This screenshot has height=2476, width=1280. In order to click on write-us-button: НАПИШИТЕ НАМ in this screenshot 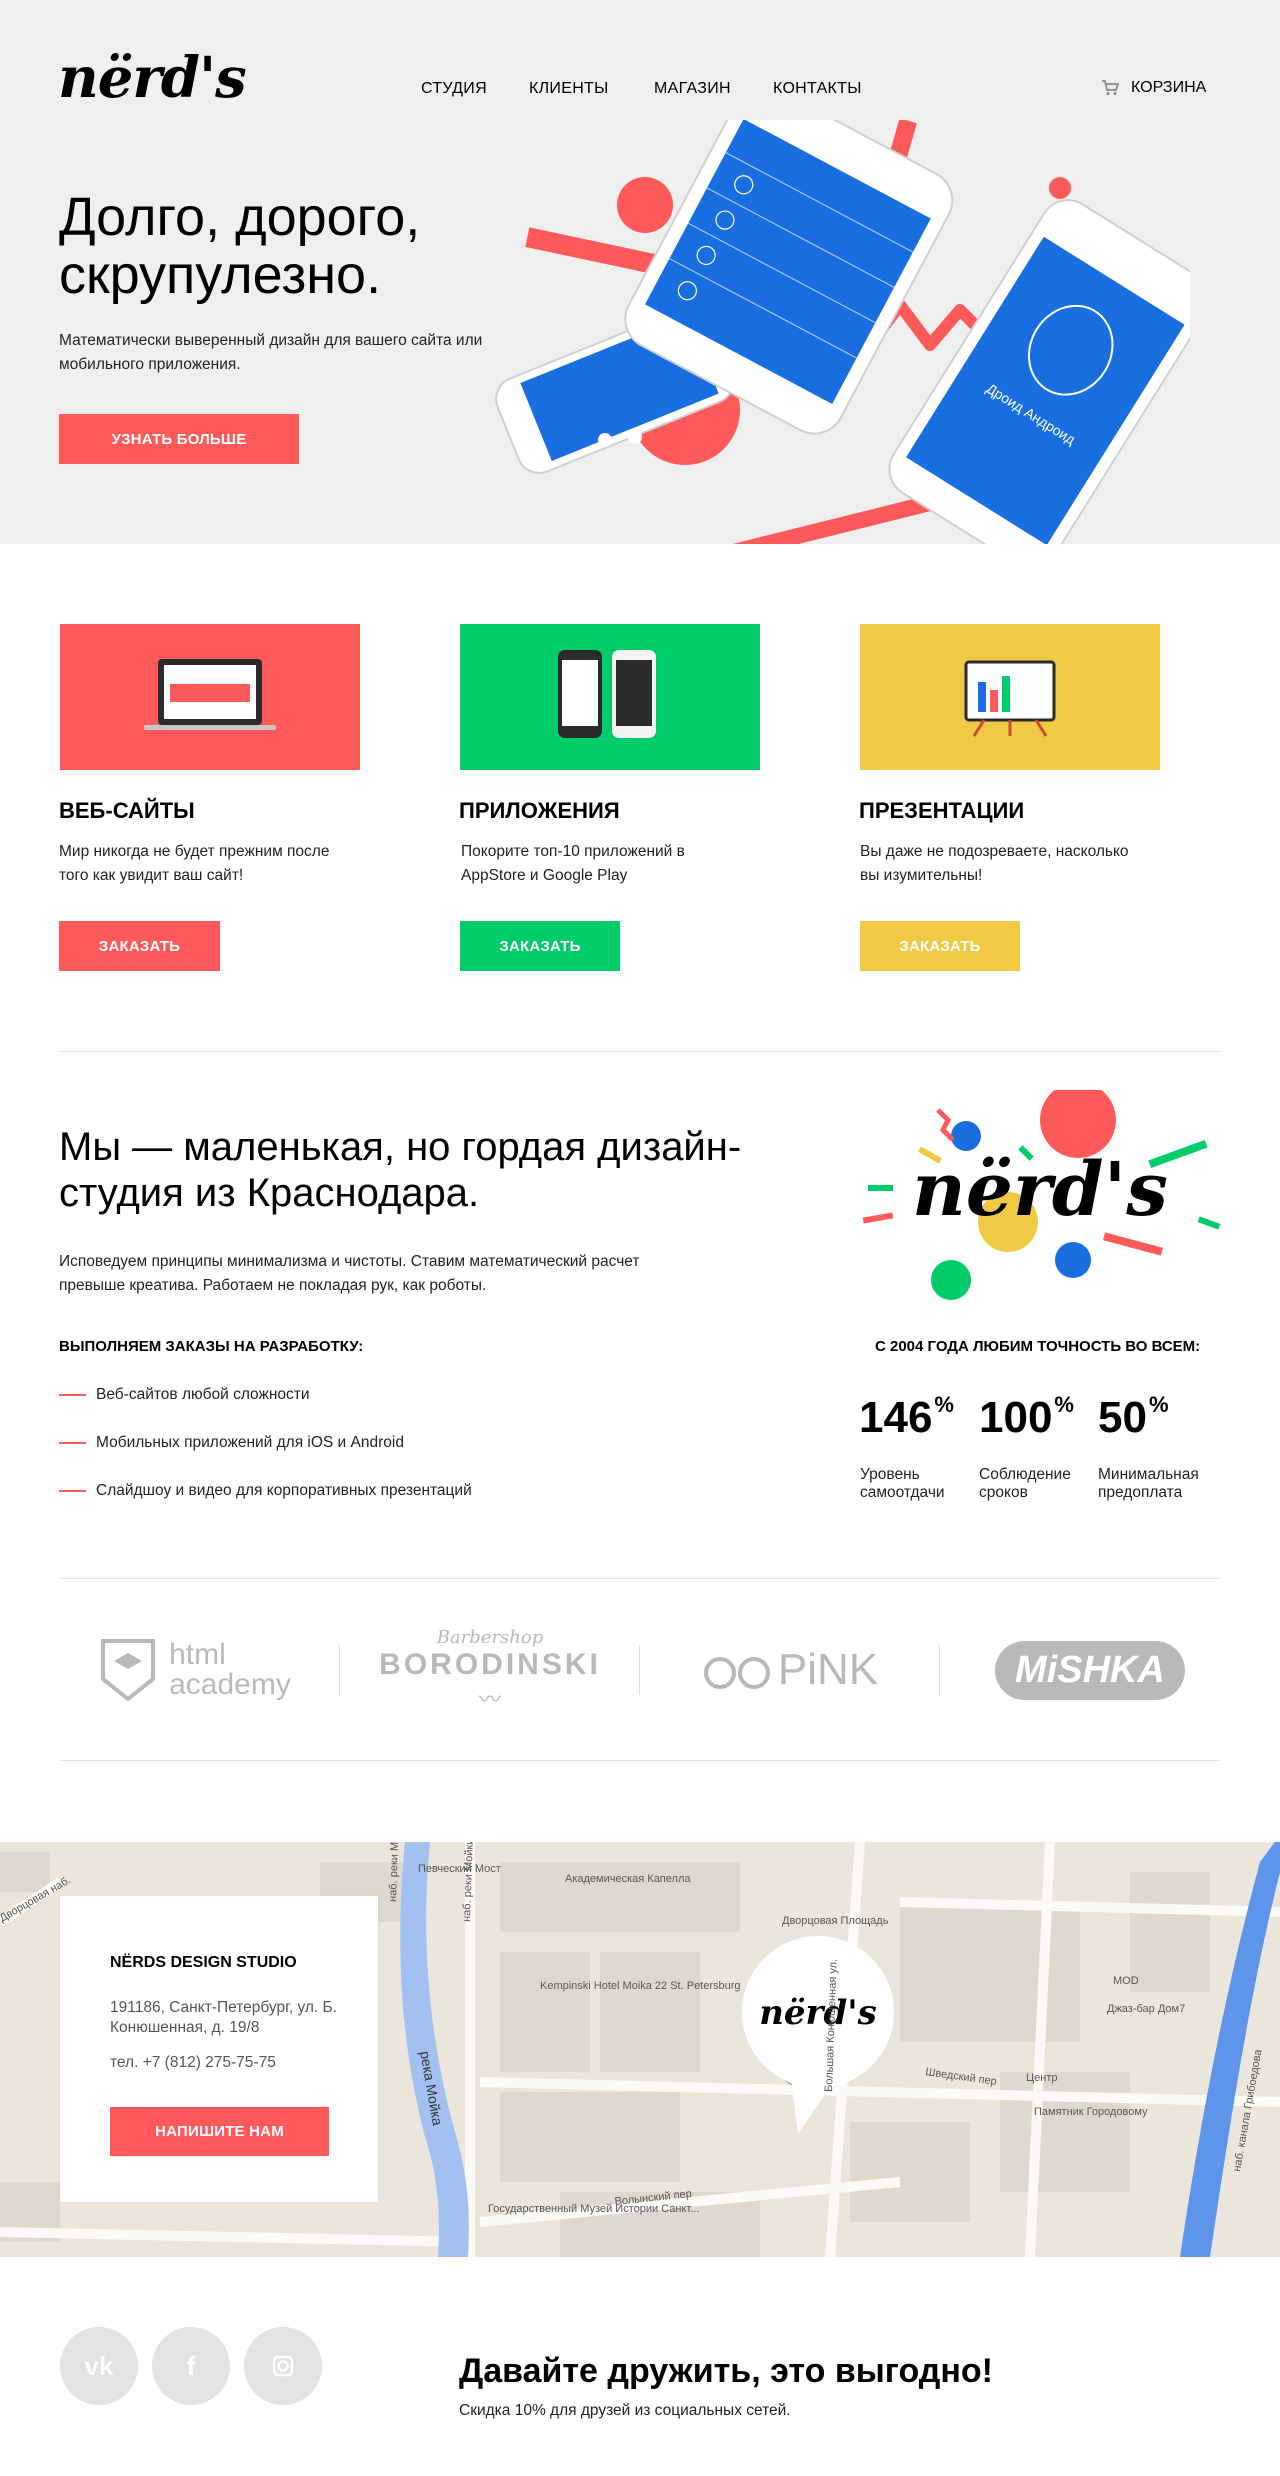, I will do `click(219, 2131)`.